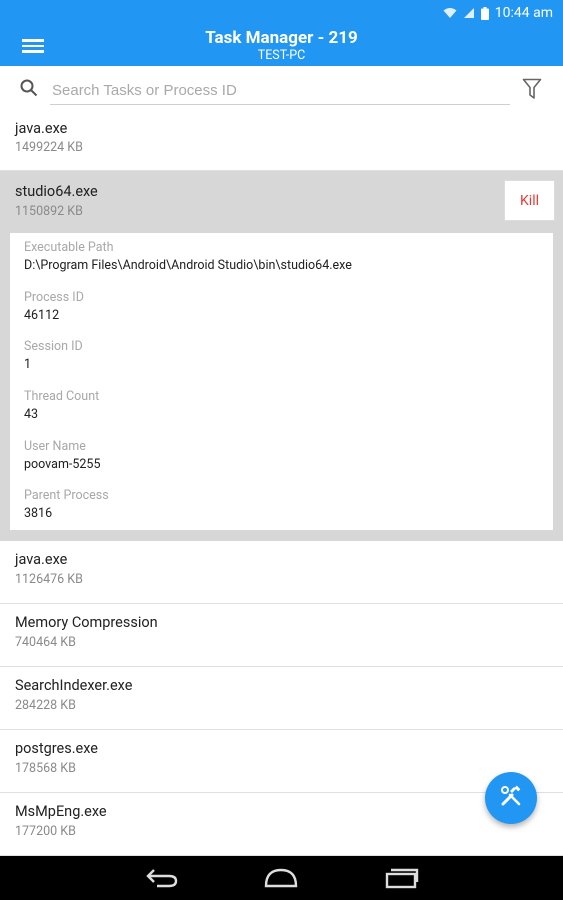 The height and width of the screenshot is (900, 563). What do you see at coordinates (62, 396) in the screenshot?
I see `detail-label: Thread Count` at bounding box center [62, 396].